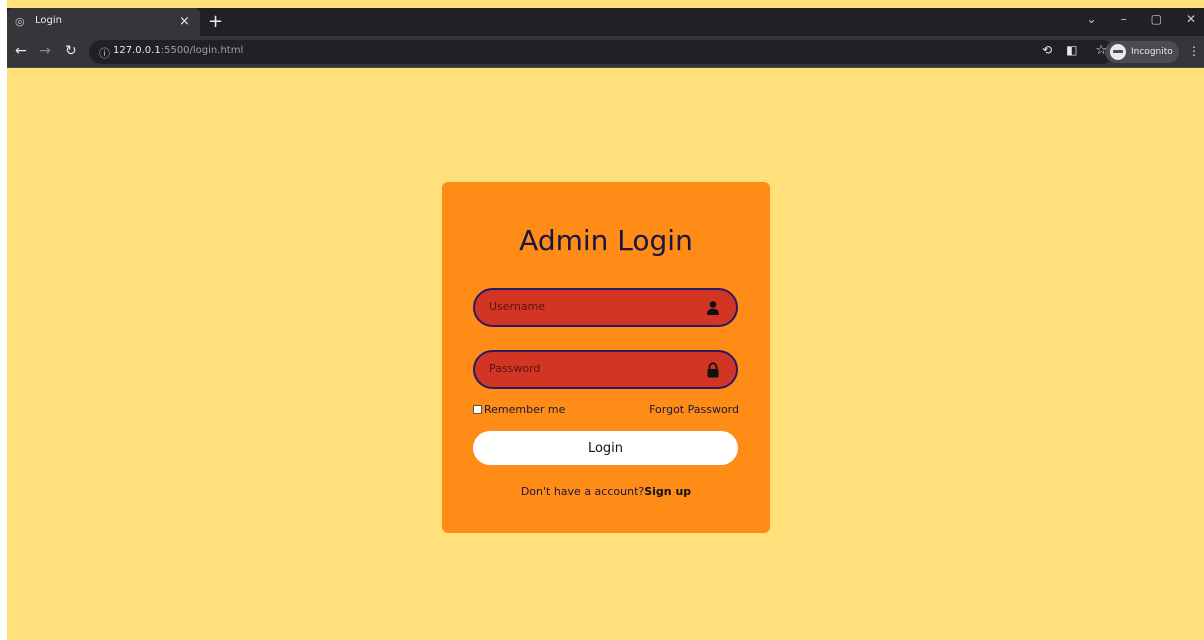  I want to click on new-tab-button: +, so click(215, 21).